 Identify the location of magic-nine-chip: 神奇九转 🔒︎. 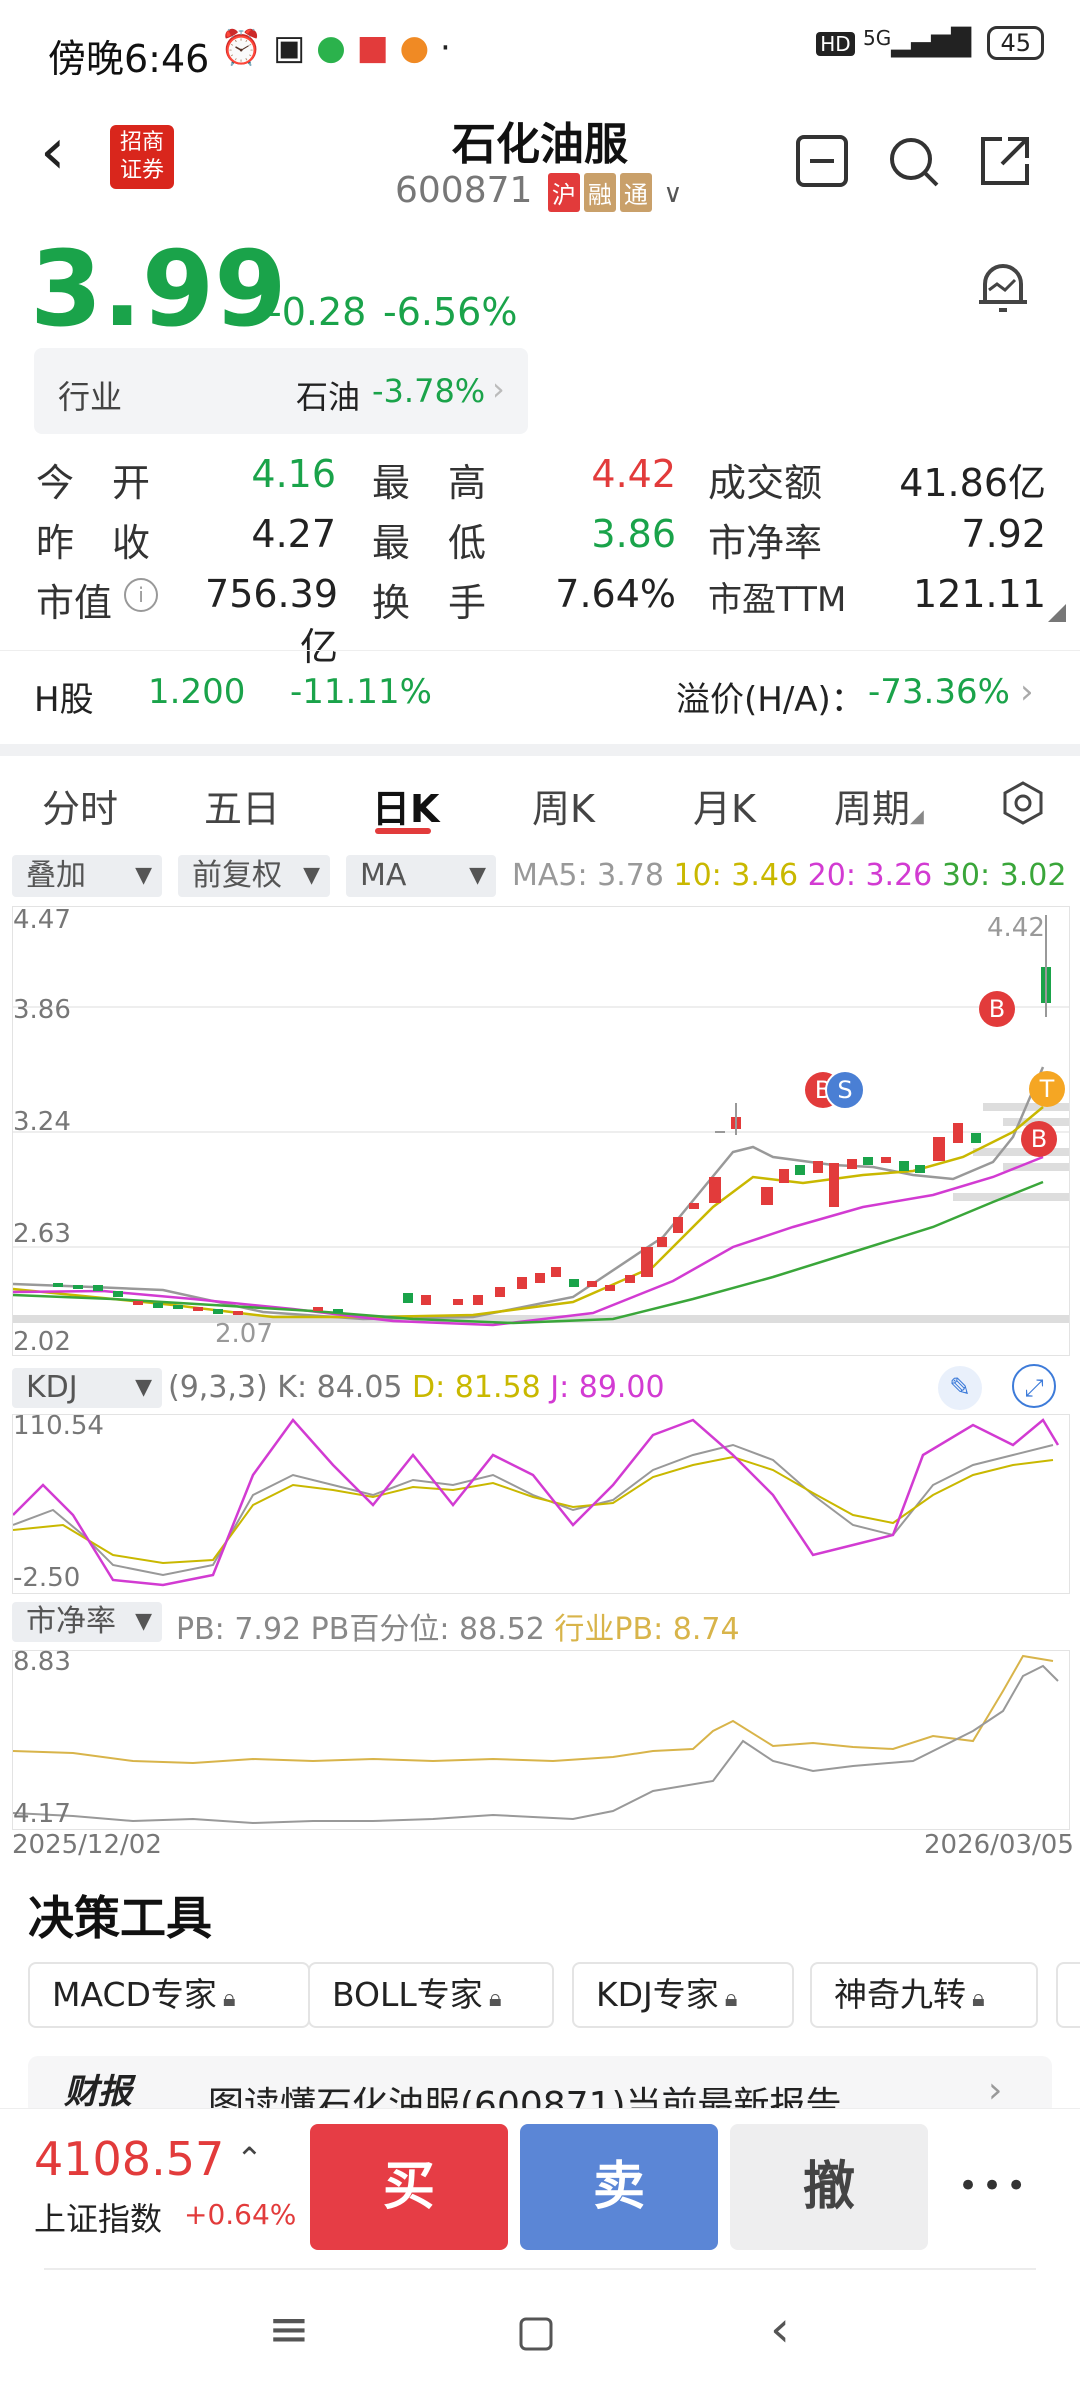
(924, 1995).